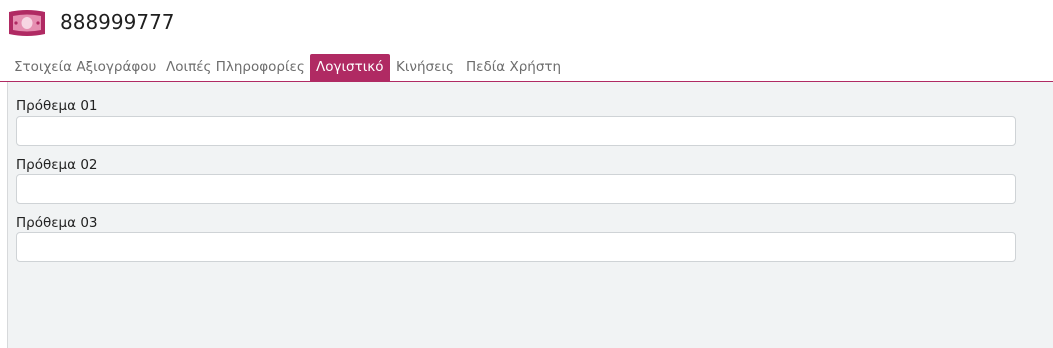 This screenshot has height=348, width=1053. What do you see at coordinates (516, 189) in the screenshot?
I see `prefix-02-input` at bounding box center [516, 189].